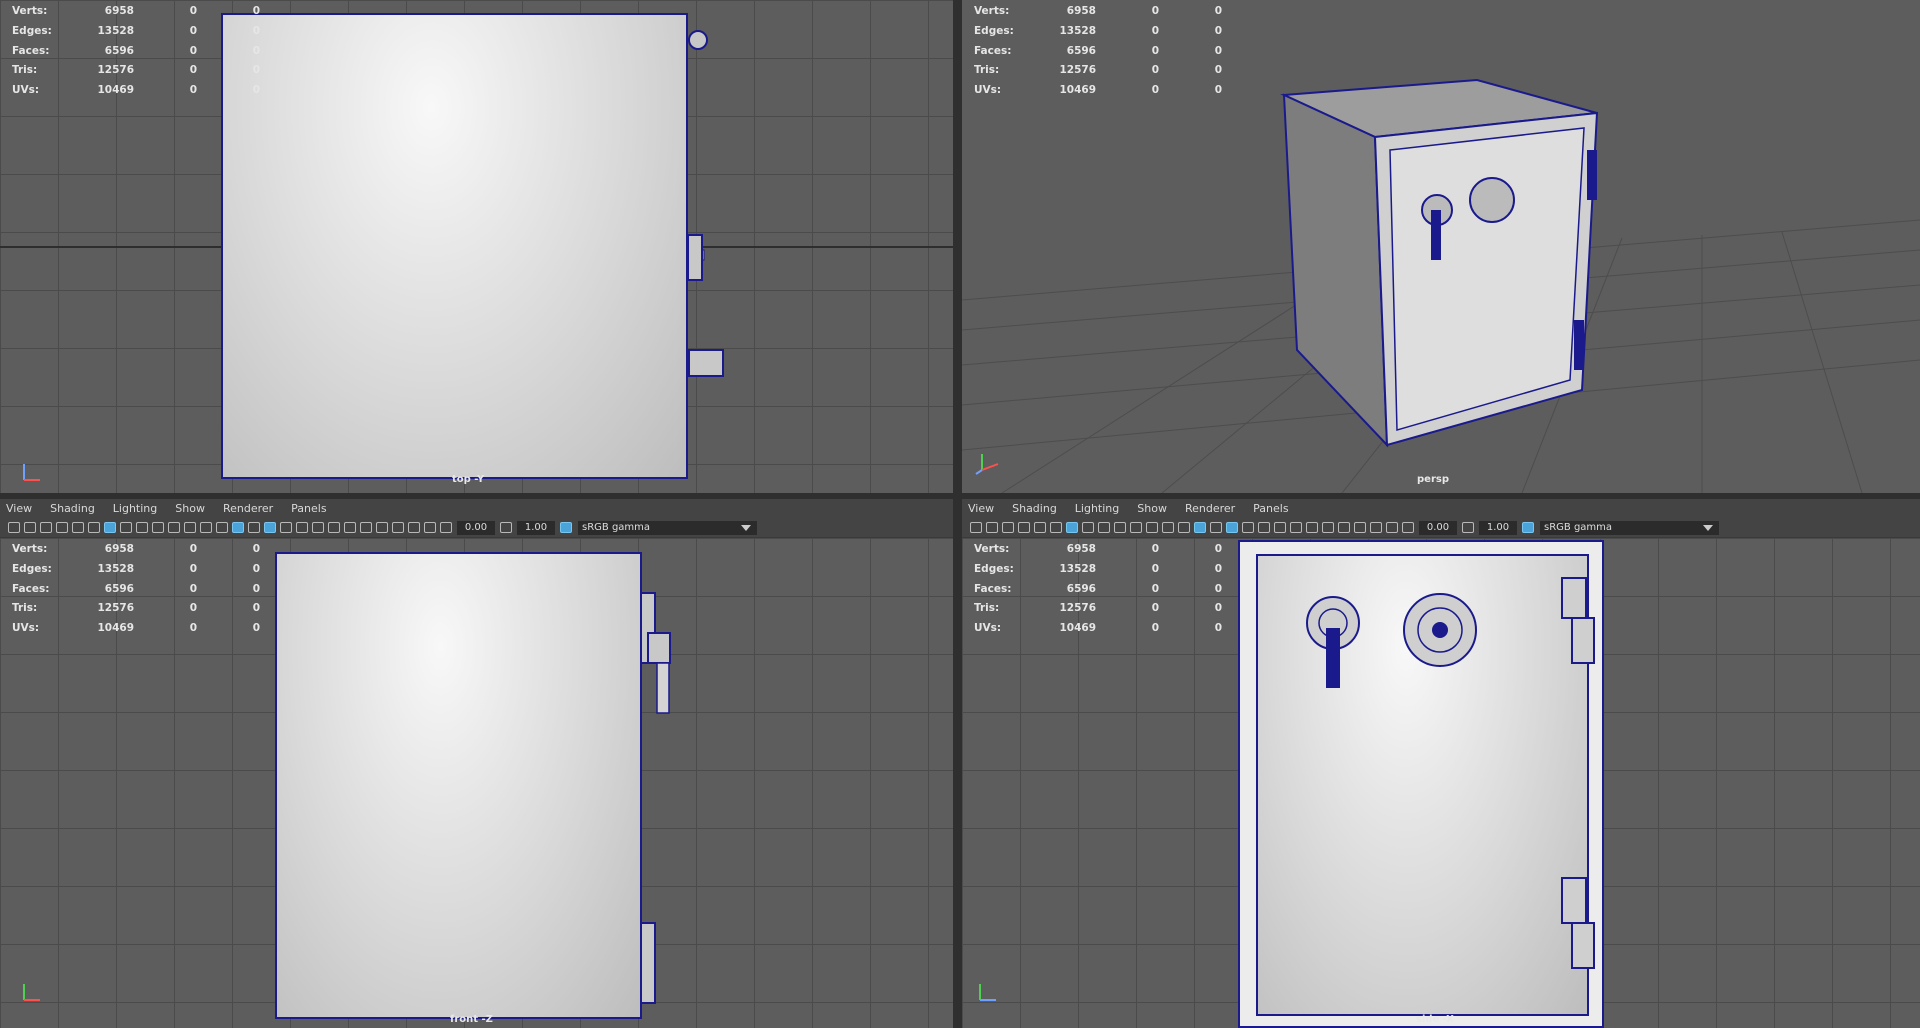 This screenshot has width=1920, height=1028. What do you see at coordinates (458, 785) in the screenshot?
I see `safe-front-silhouette` at bounding box center [458, 785].